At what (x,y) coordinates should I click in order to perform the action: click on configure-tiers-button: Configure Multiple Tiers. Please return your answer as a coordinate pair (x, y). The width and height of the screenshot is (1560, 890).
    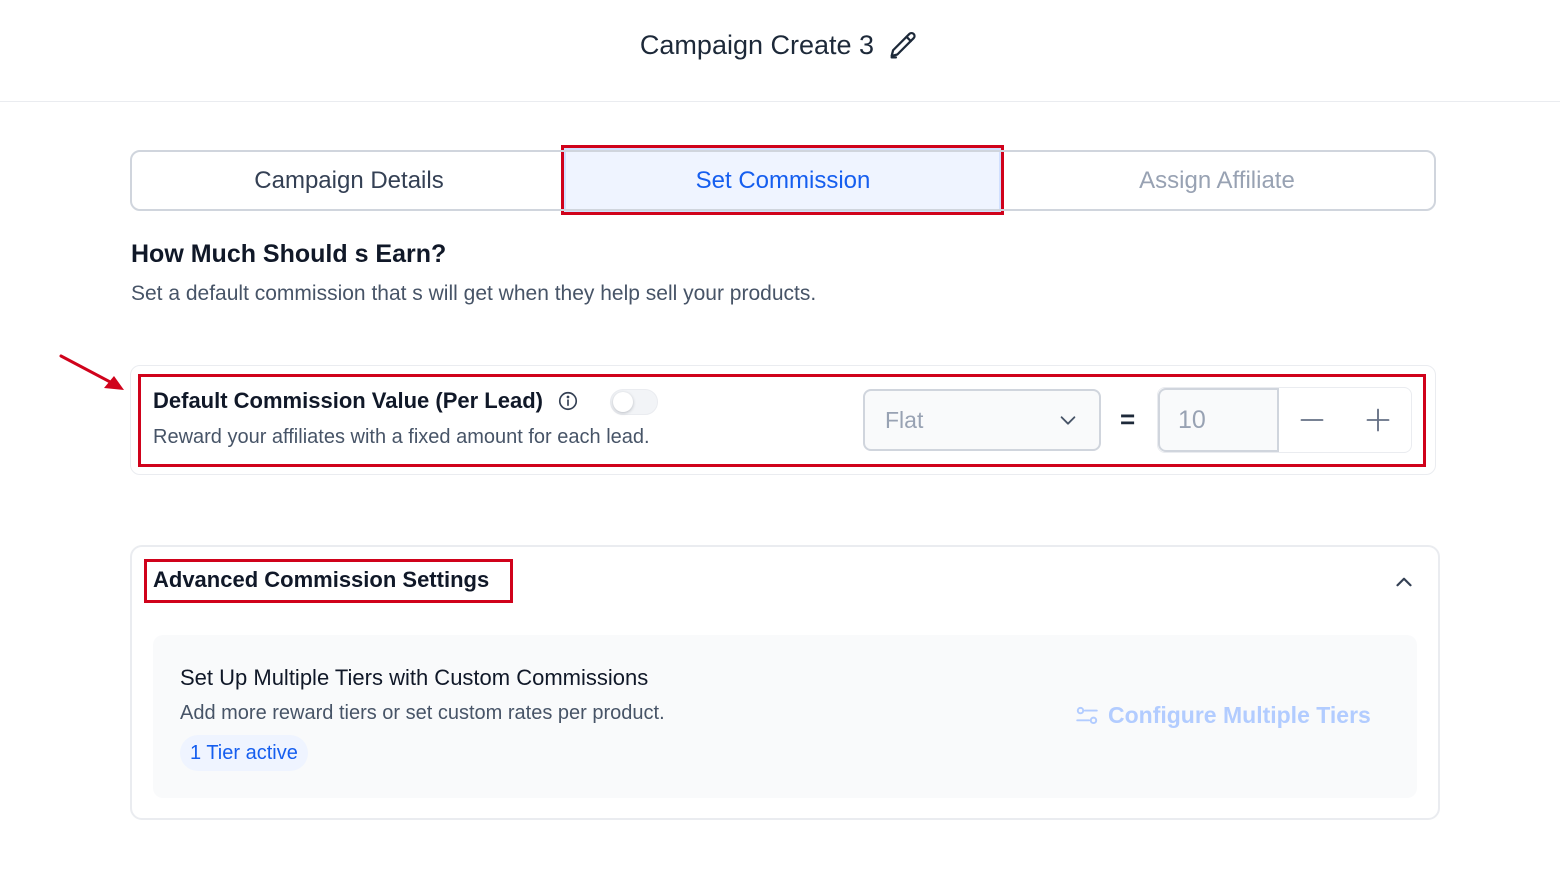
    Looking at the image, I should click on (1222, 715).